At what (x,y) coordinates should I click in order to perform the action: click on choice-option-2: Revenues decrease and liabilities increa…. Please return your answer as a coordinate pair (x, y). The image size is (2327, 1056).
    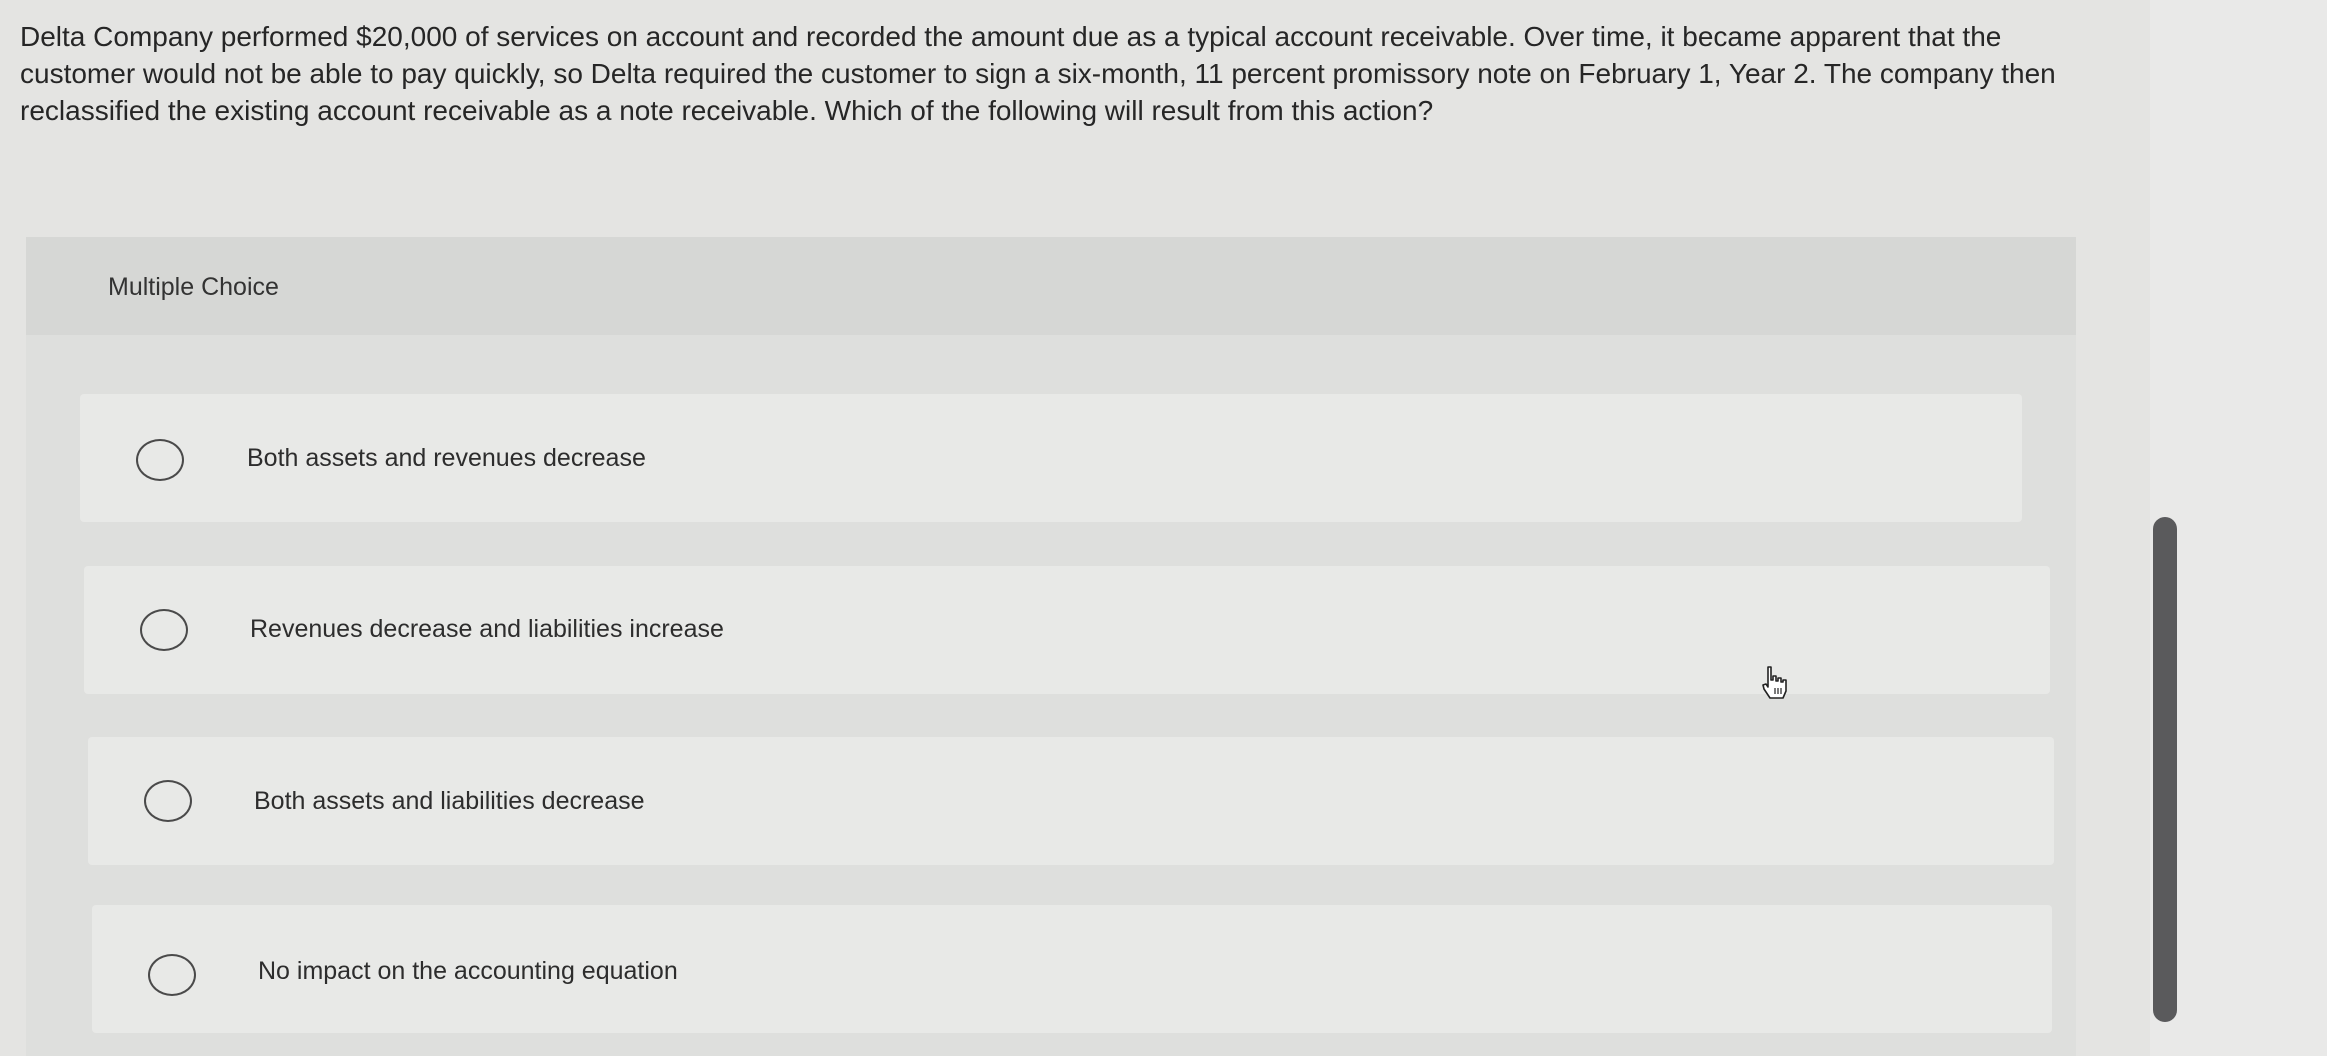
    Looking at the image, I should click on (1067, 630).